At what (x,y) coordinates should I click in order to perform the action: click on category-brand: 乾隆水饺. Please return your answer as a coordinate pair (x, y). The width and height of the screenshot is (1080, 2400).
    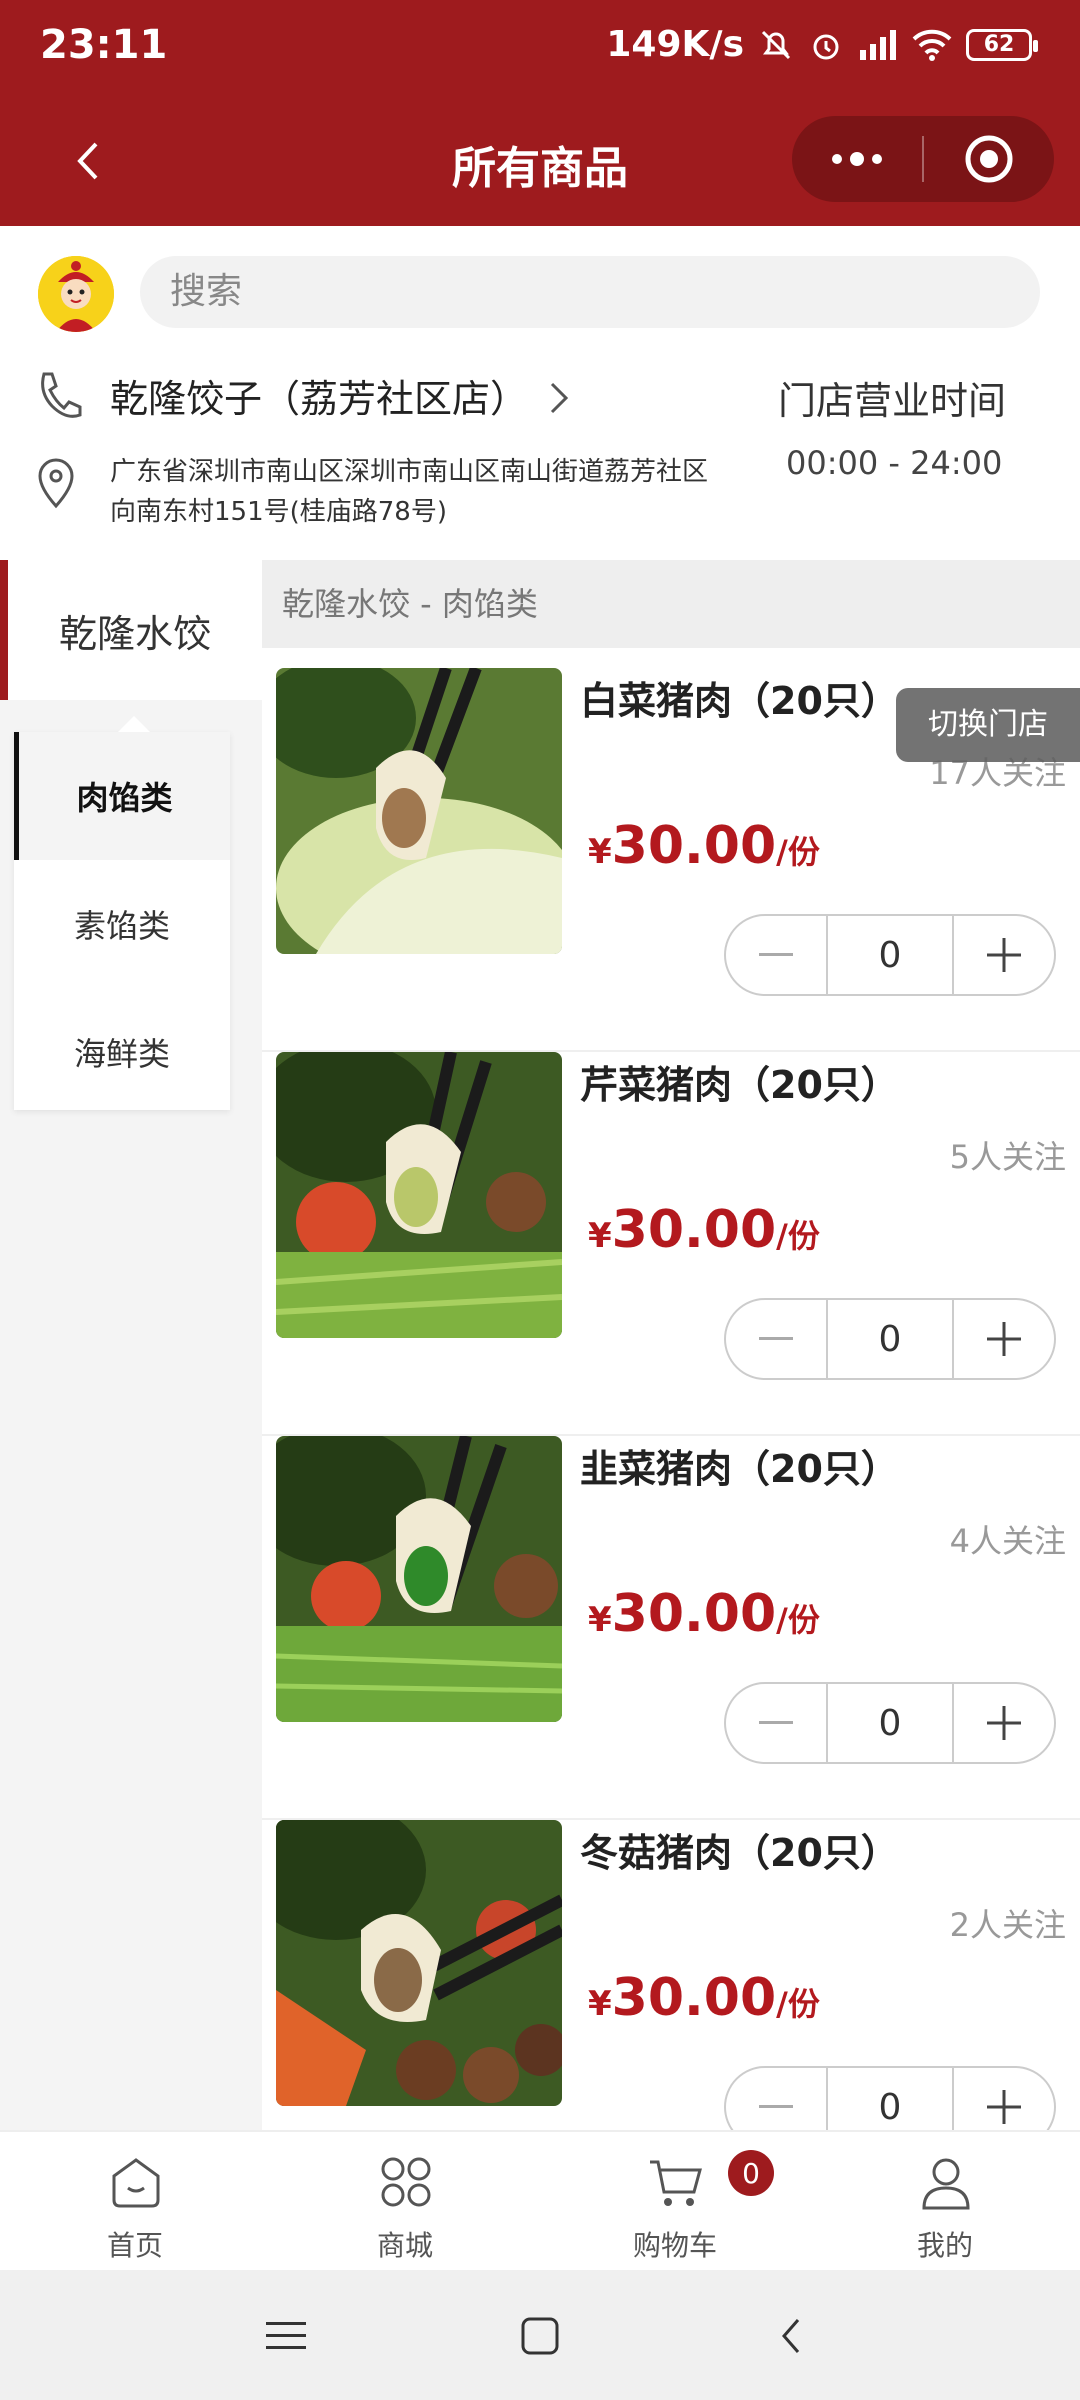
    Looking at the image, I should click on (131, 630).